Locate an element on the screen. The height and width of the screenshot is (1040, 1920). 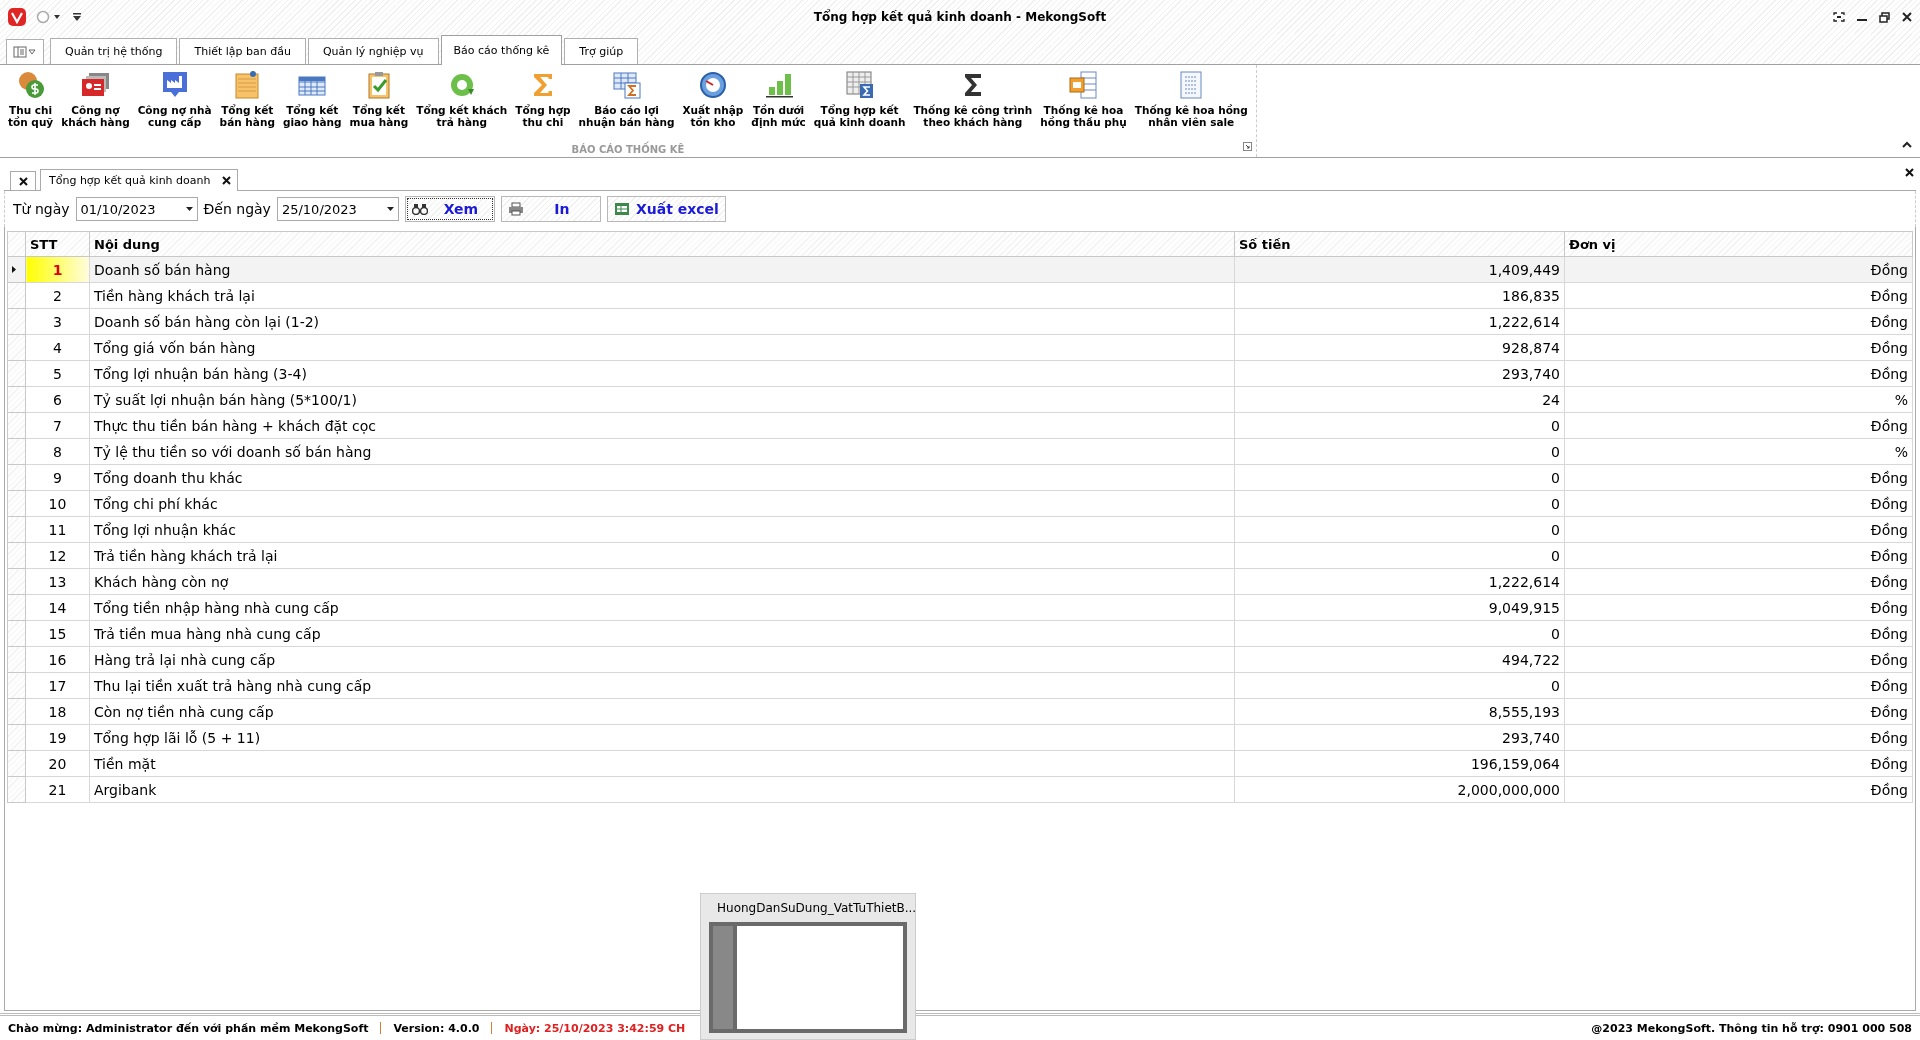
ribbon-button: Tổng hợp kết quả kinh doanh is located at coordinates (859, 96).